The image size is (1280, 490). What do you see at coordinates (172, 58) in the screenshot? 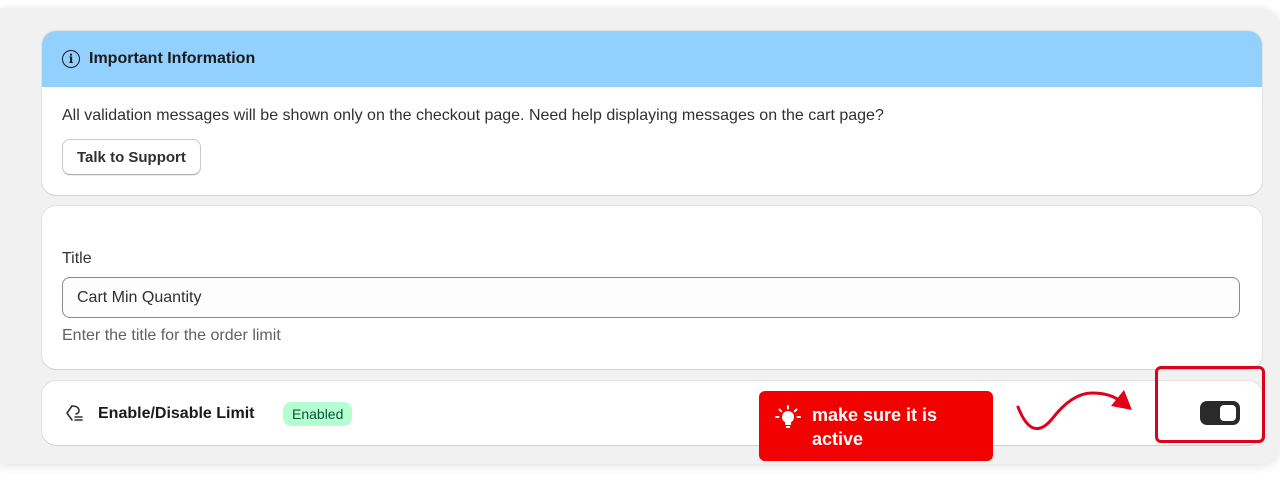
I see `banner-title: Important Information` at bounding box center [172, 58].